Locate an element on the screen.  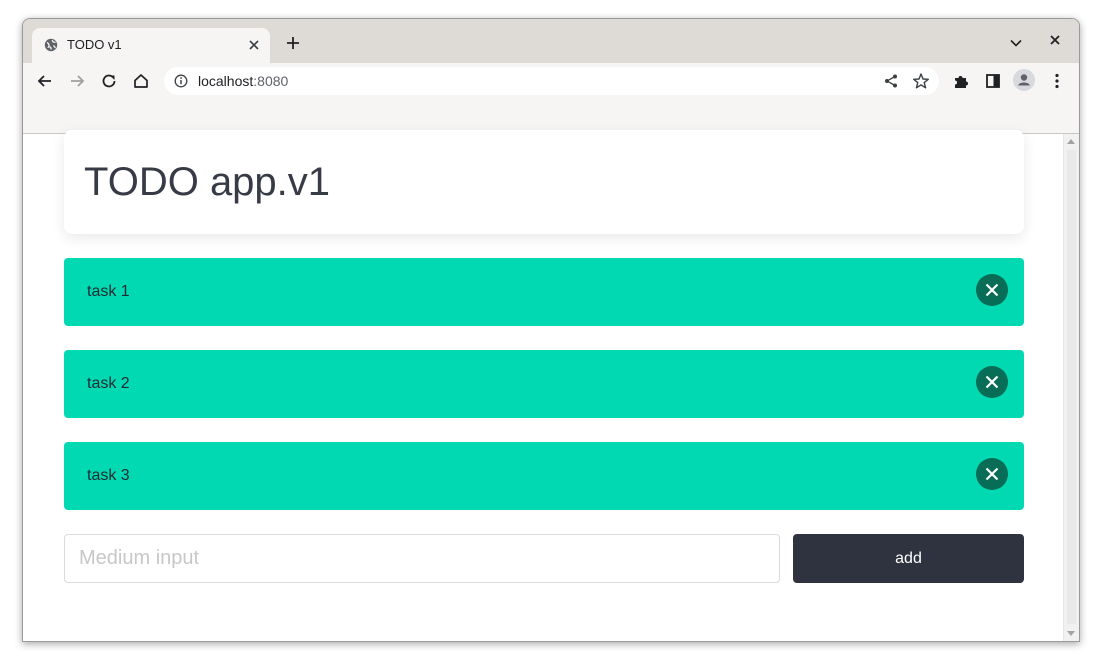
arrow-right-icon is located at coordinates (77, 81).